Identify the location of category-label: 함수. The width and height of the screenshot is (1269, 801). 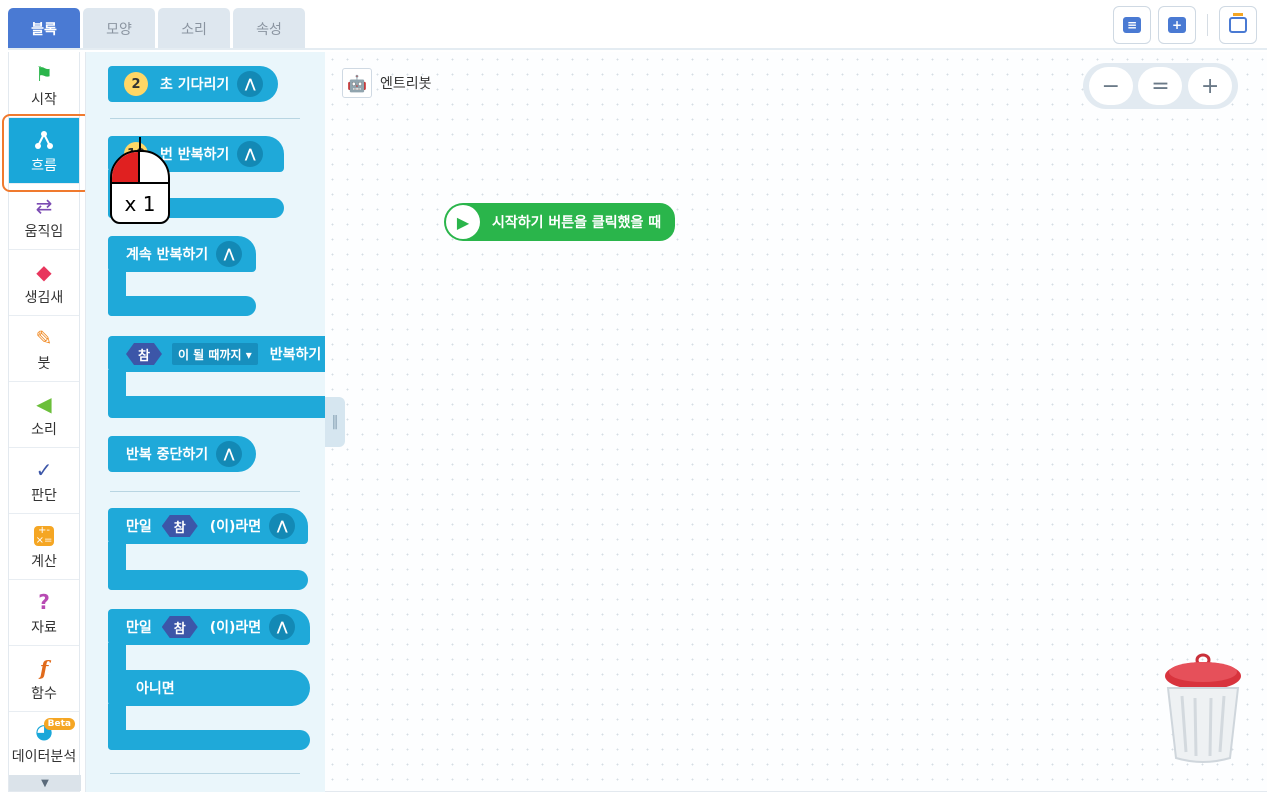
(44, 693).